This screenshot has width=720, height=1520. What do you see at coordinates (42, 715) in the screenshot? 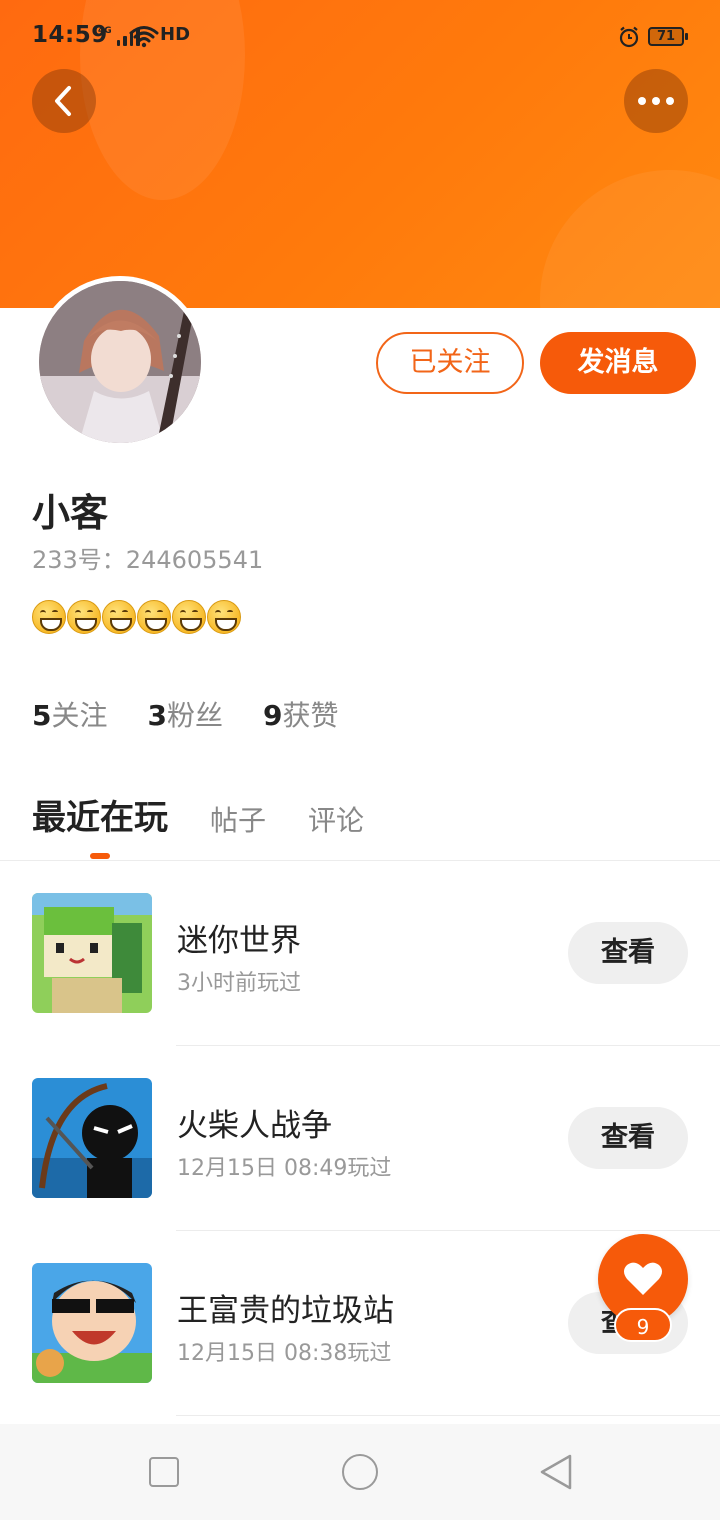
I see `stat-number: 5` at bounding box center [42, 715].